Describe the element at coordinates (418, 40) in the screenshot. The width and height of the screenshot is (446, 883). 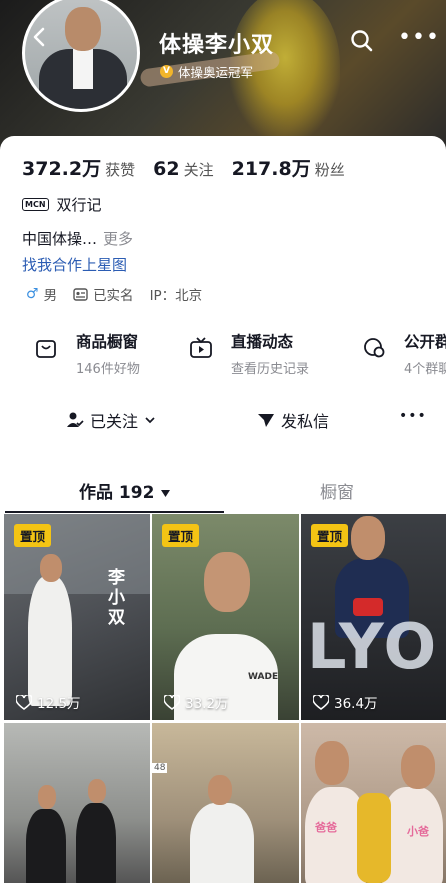
I see `more-button: •••` at that location.